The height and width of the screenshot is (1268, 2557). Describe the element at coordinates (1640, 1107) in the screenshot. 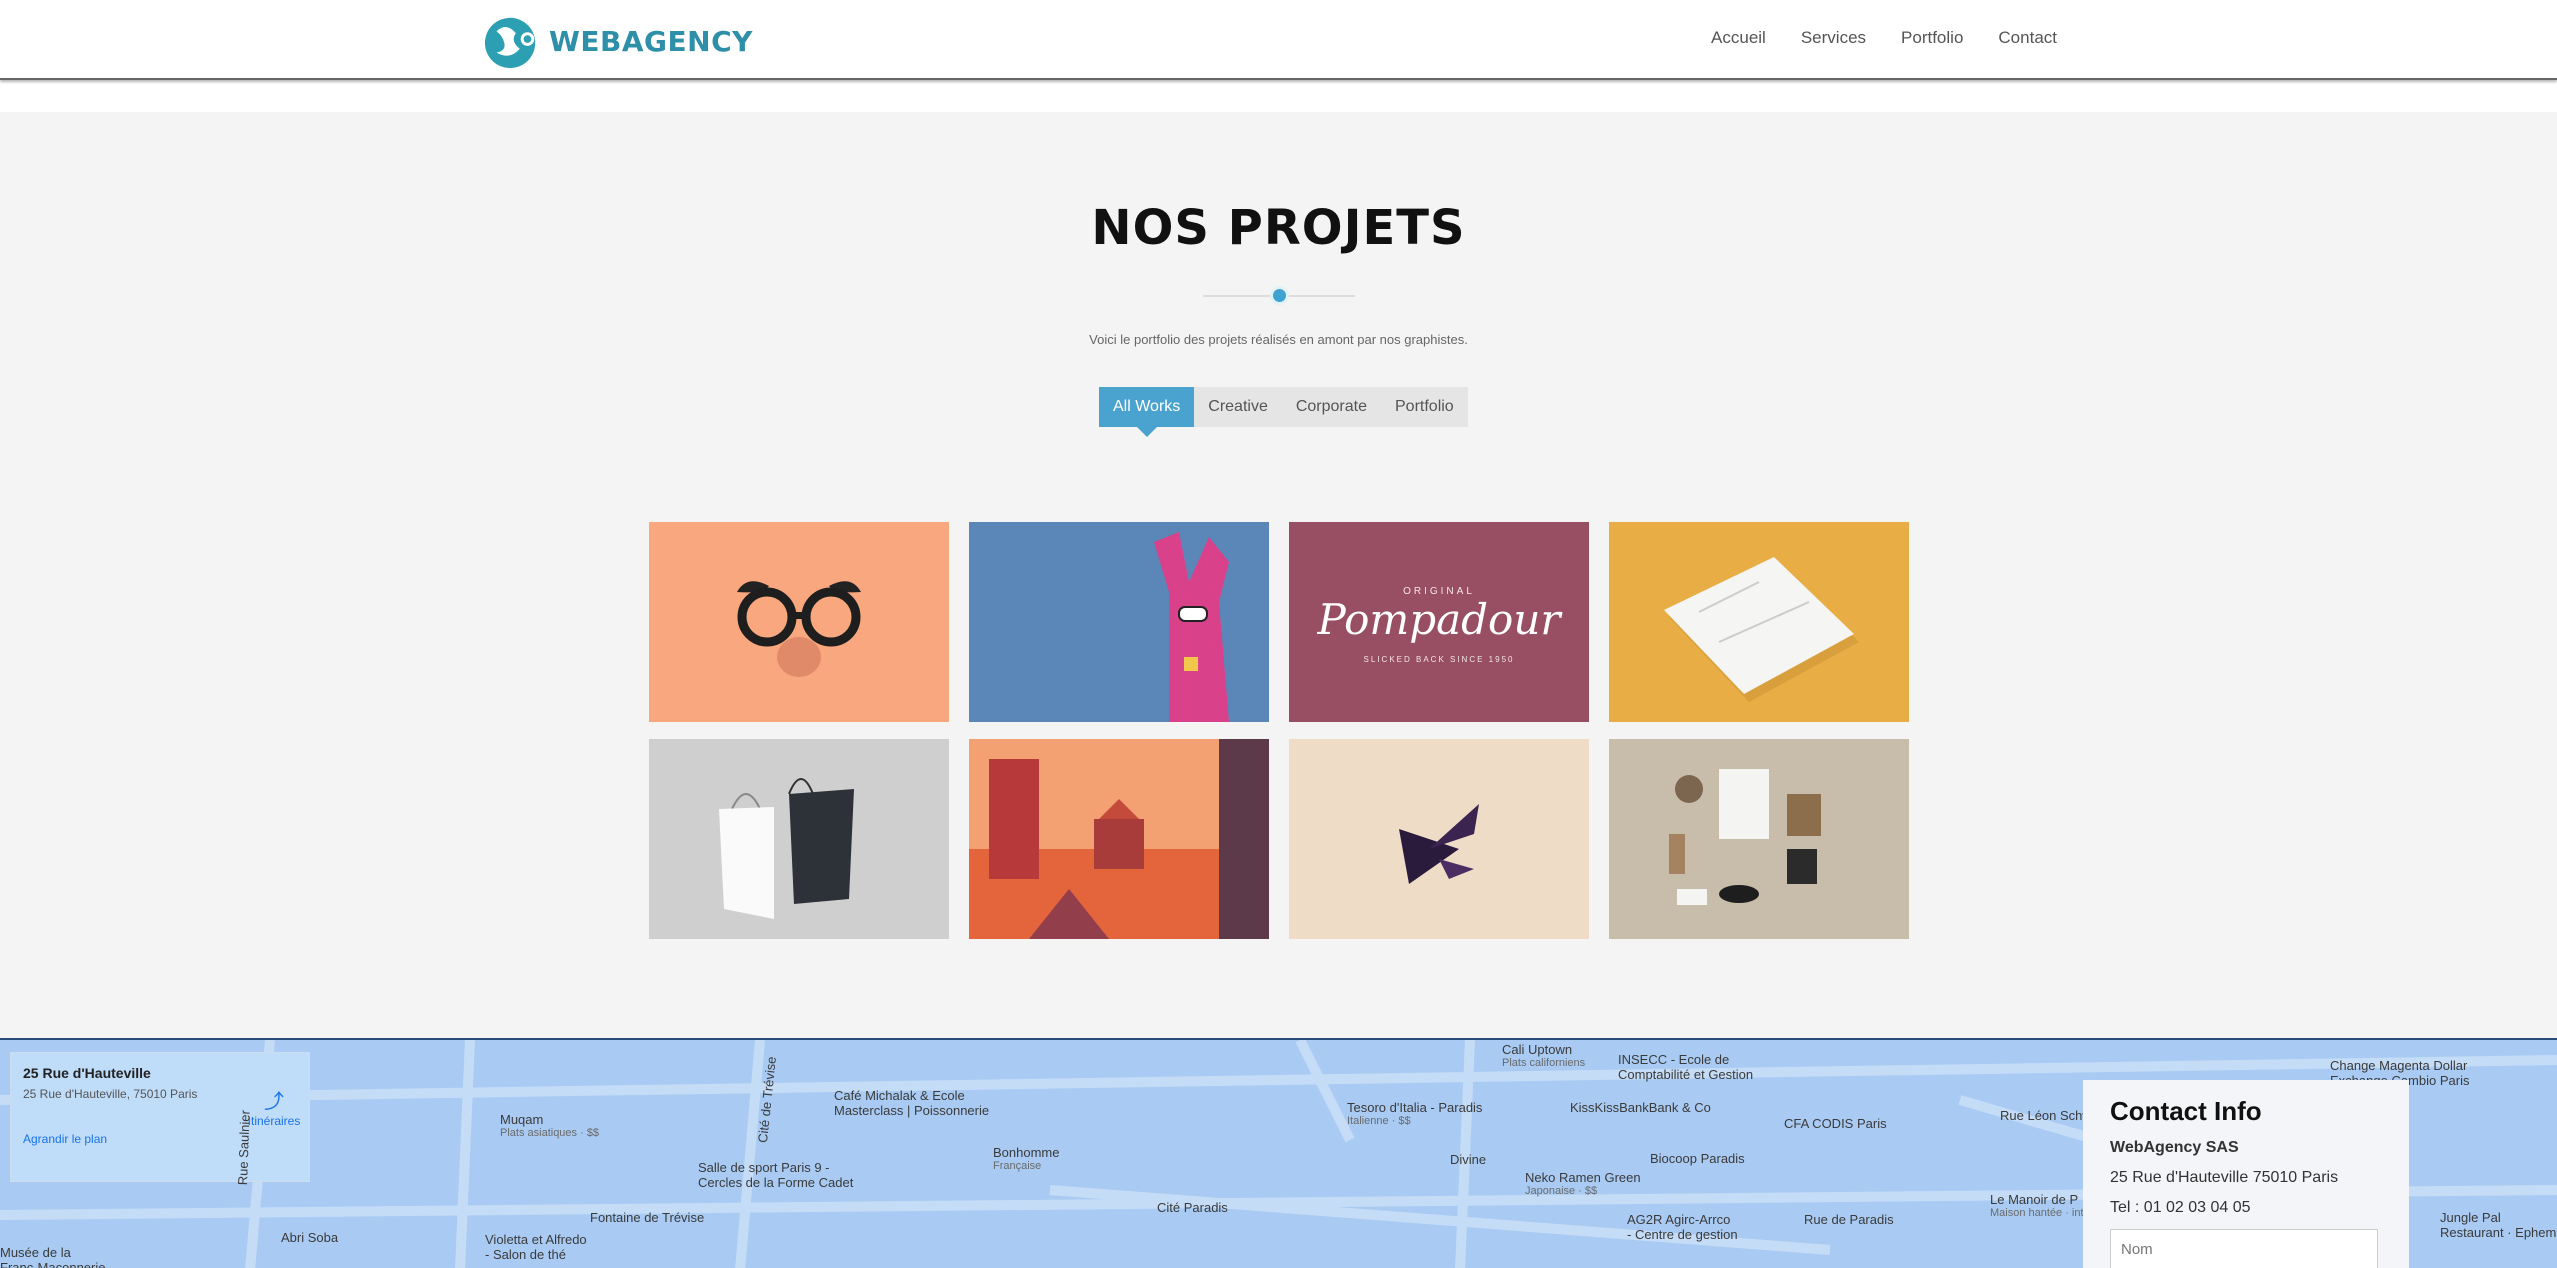

I see `map-label: KissKissBankBank & Co` at that location.